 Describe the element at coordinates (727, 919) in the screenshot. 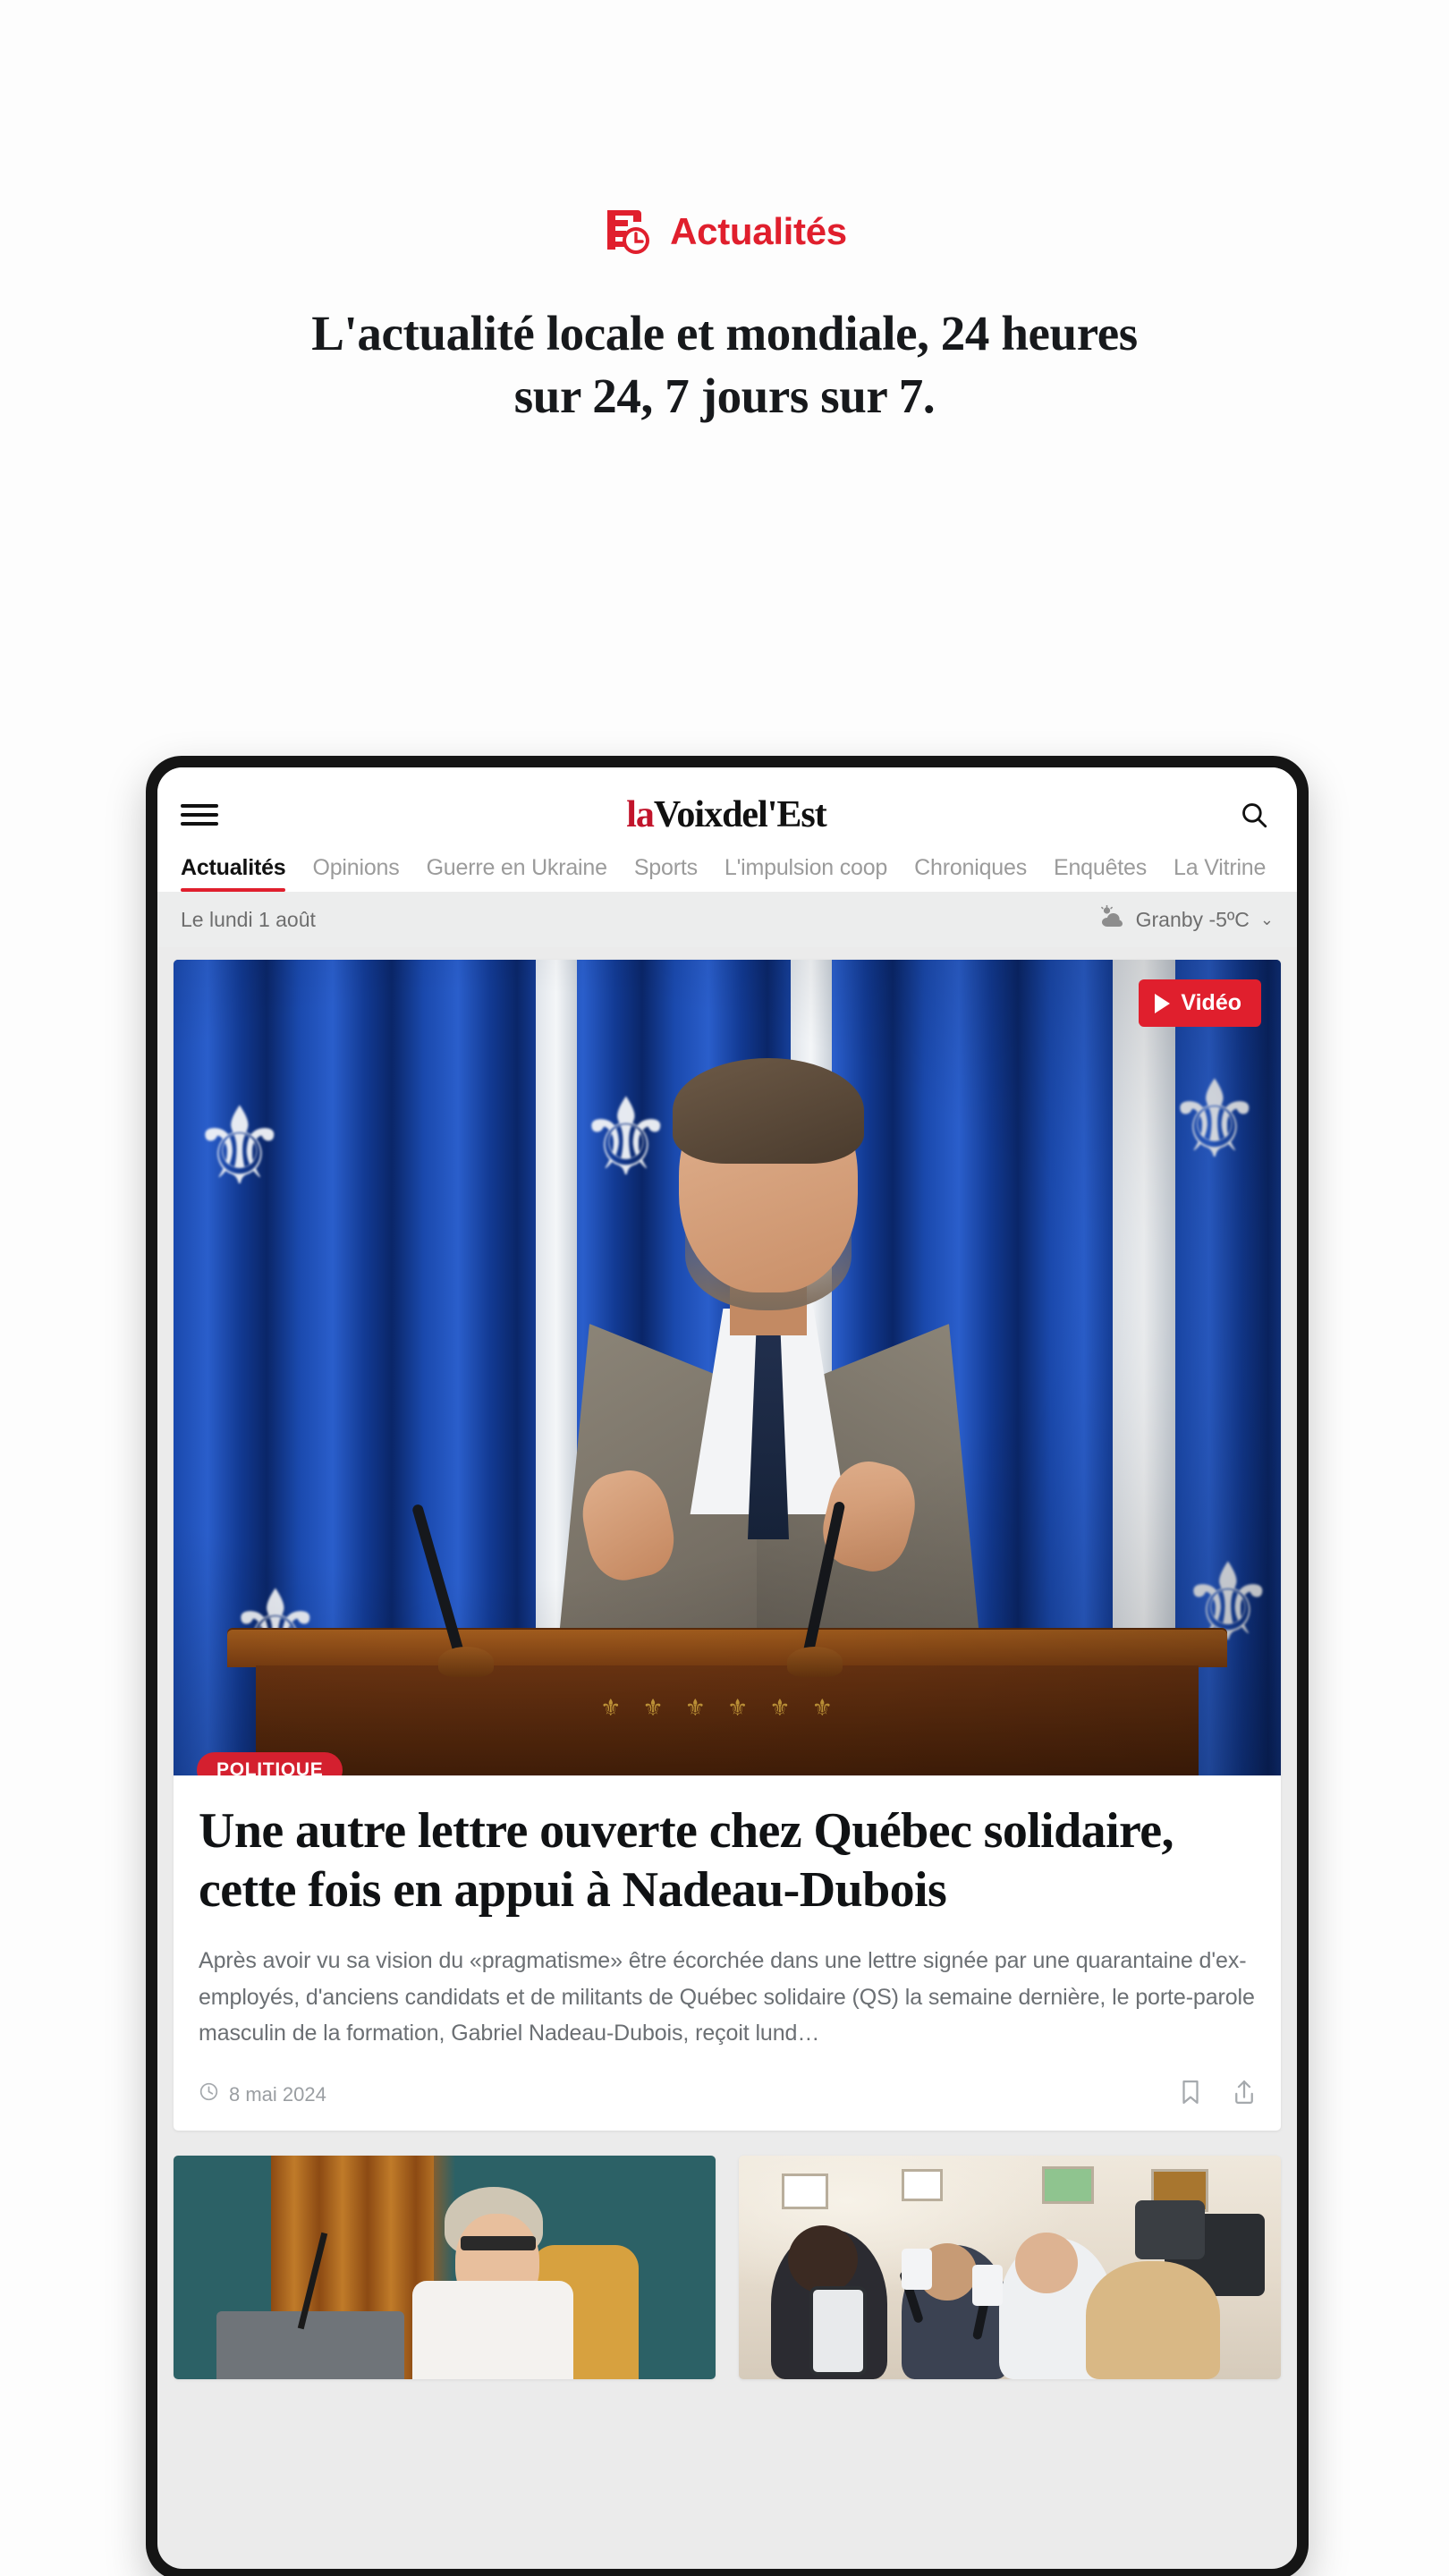

I see `date-weather-strip: Le lundi 1 août Granby -5ºC ⌄` at that location.